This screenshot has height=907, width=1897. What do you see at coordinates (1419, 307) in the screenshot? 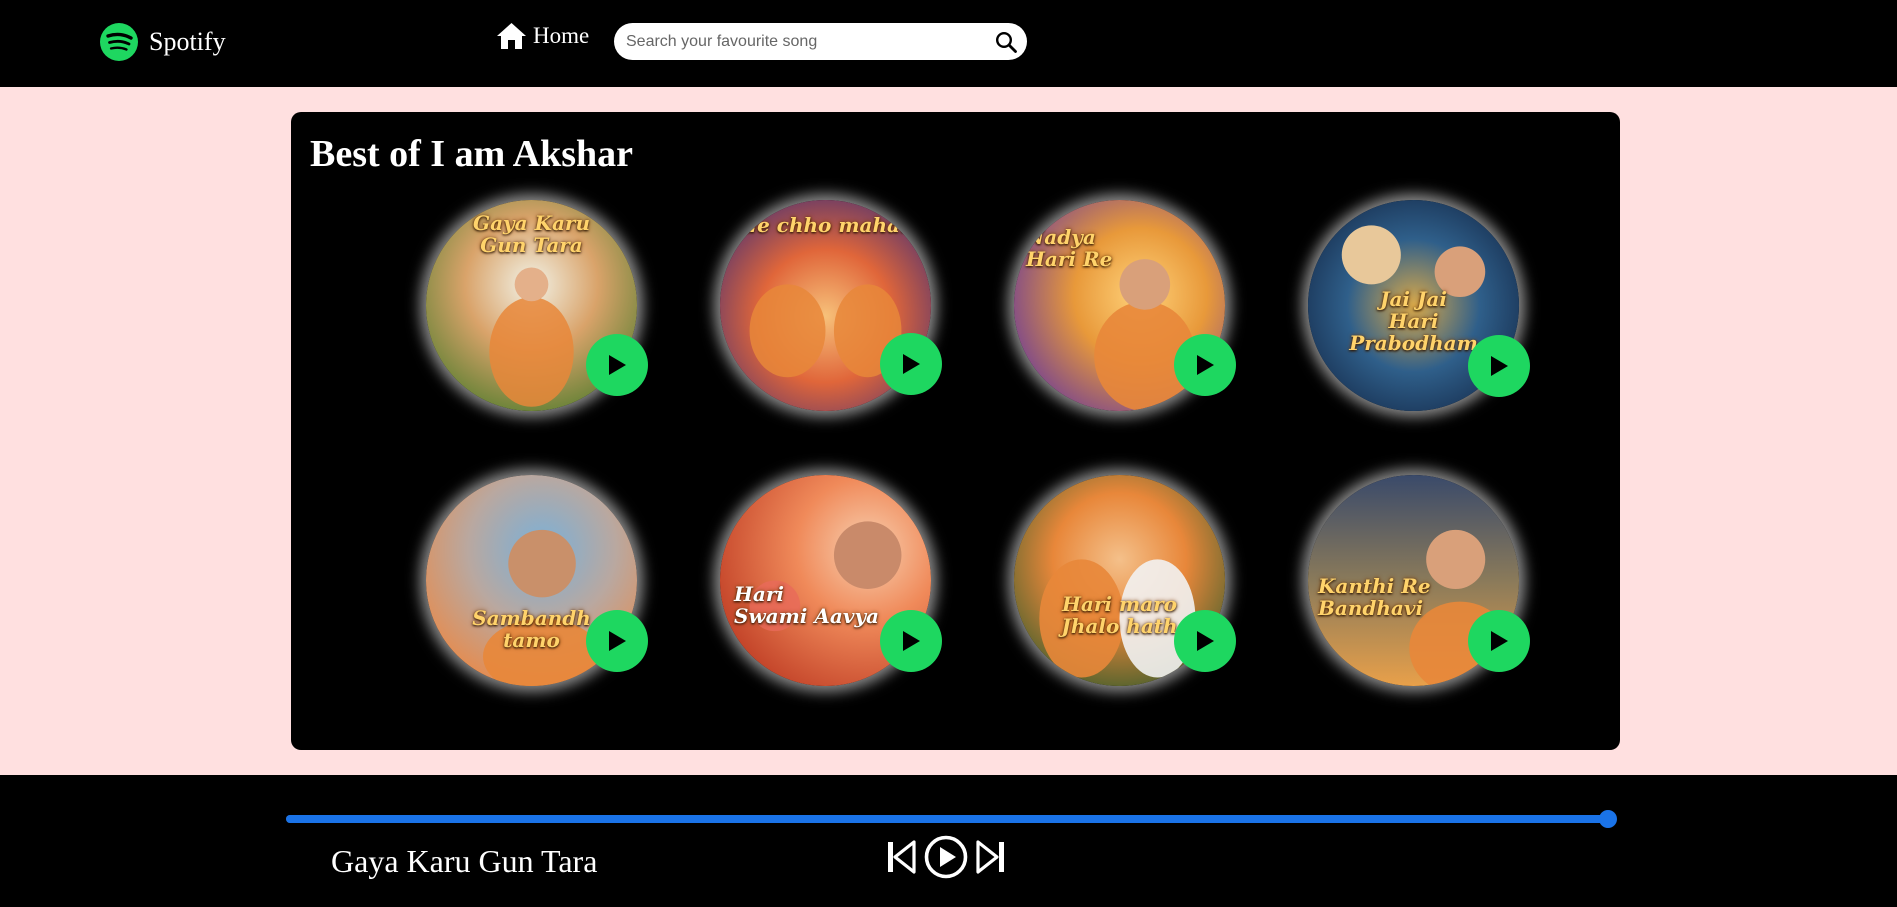
I see `song-tile: Jai Jai Hari Prabodham` at bounding box center [1419, 307].